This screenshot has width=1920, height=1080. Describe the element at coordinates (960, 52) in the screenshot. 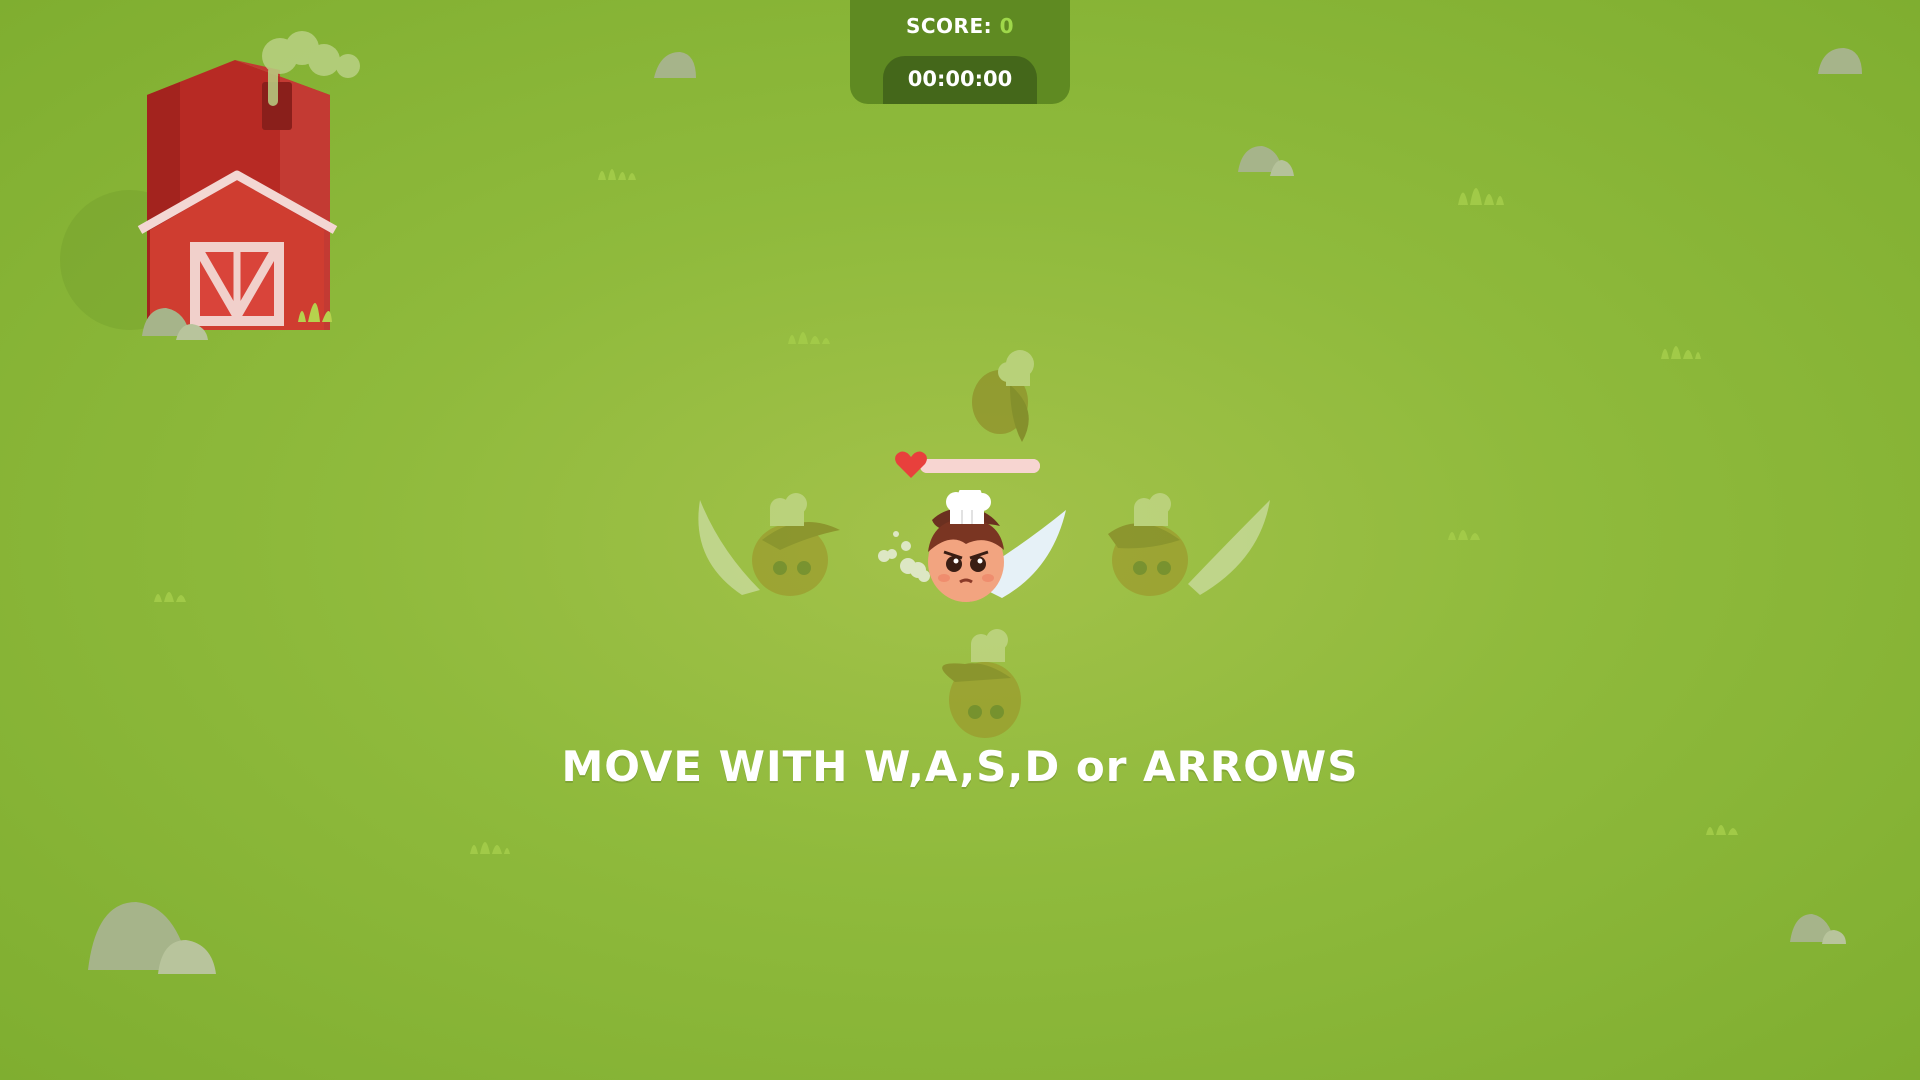

I see `score-timer-panel: SCORE: 0 00:00:00` at that location.